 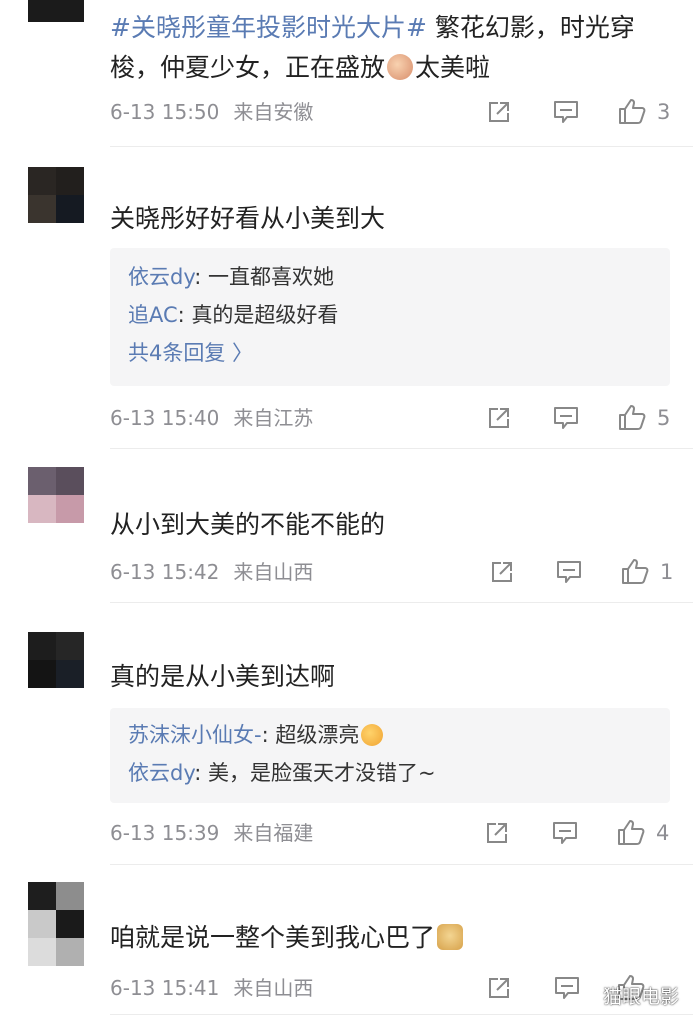 I want to click on reply-item: 苏沫沫小仙女-: 超级漂亮, so click(x=390, y=735).